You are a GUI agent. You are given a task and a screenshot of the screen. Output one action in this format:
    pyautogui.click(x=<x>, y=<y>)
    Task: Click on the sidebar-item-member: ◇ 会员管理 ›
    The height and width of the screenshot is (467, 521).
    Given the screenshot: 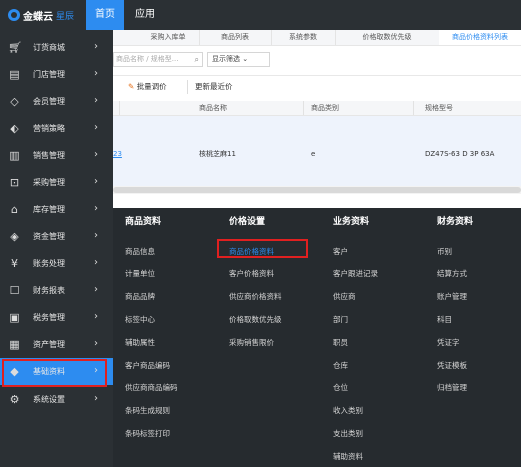 What is the action you would take?
    pyautogui.click(x=56, y=101)
    